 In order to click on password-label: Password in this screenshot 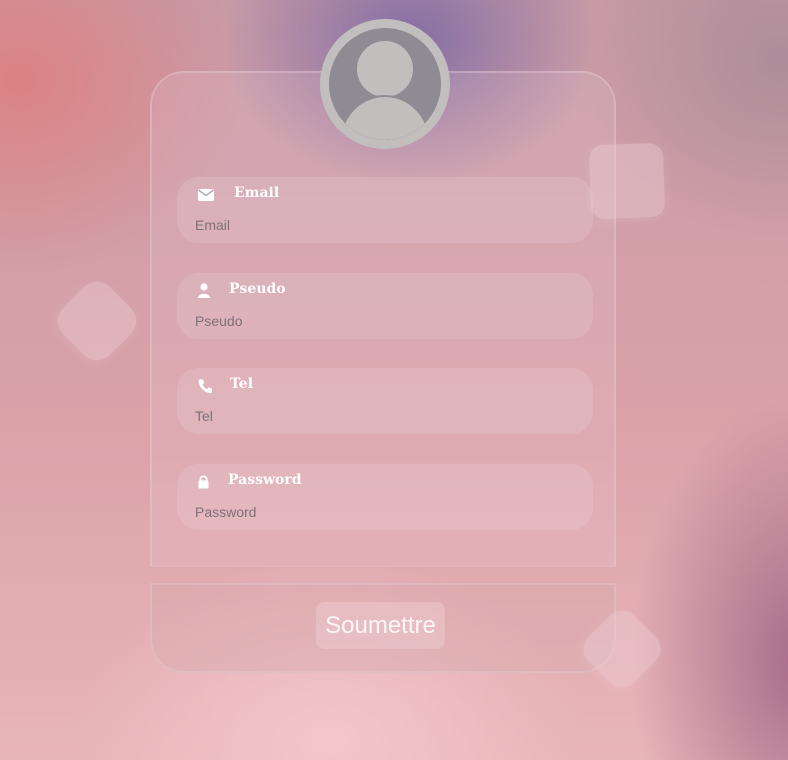, I will do `click(265, 480)`.